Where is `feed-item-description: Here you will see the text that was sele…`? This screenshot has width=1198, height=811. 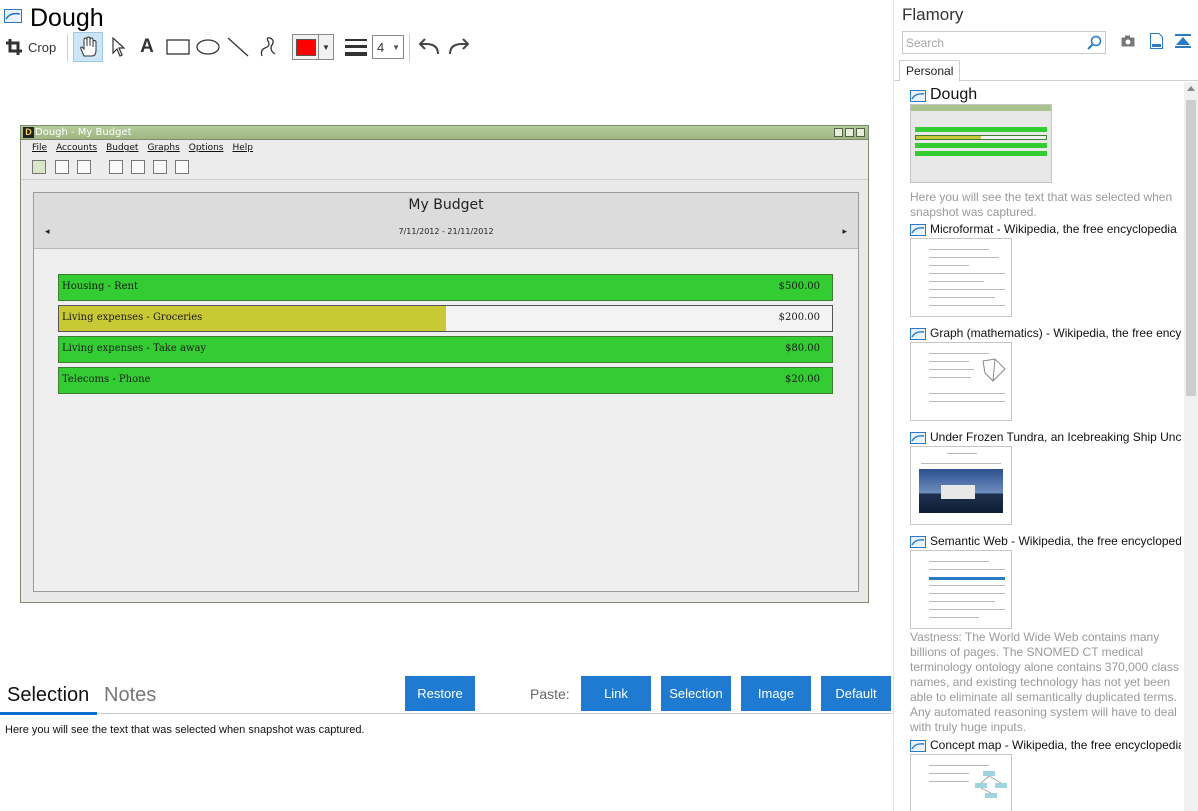 feed-item-description: Here you will see the text that was sele… is located at coordinates (1041, 204).